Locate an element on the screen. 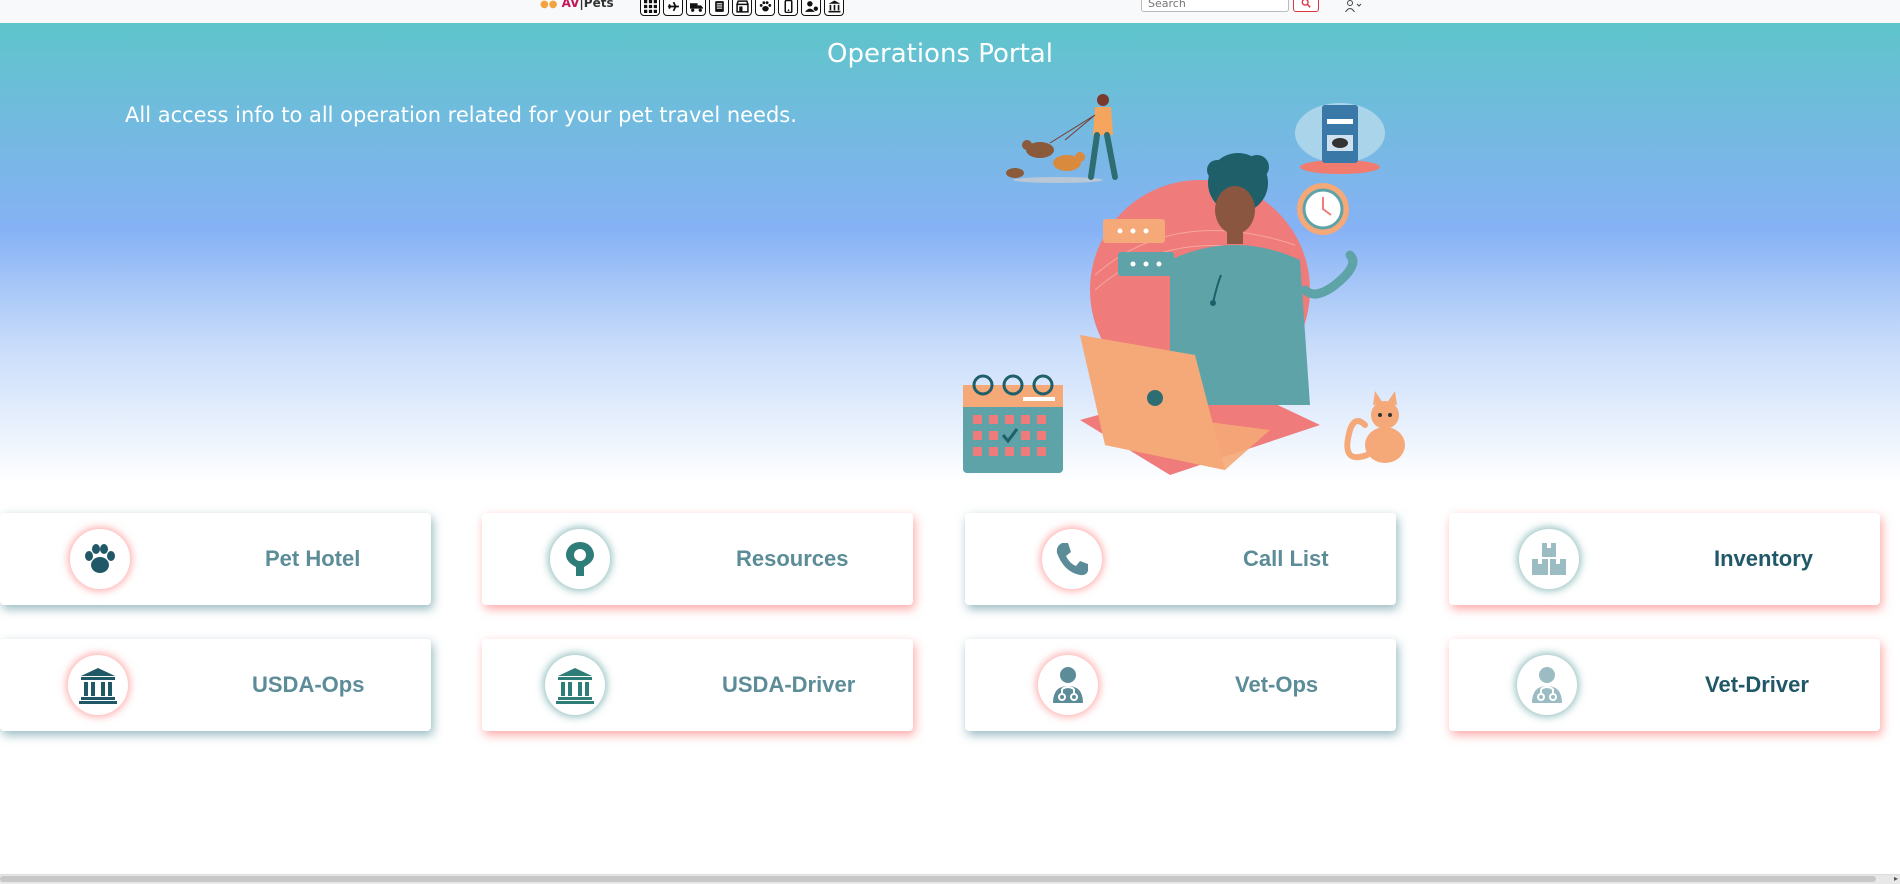 Image resolution: width=1900 pixels, height=884 pixels. top-navbar: ●● AV|Pets is located at coordinates (950, 12).